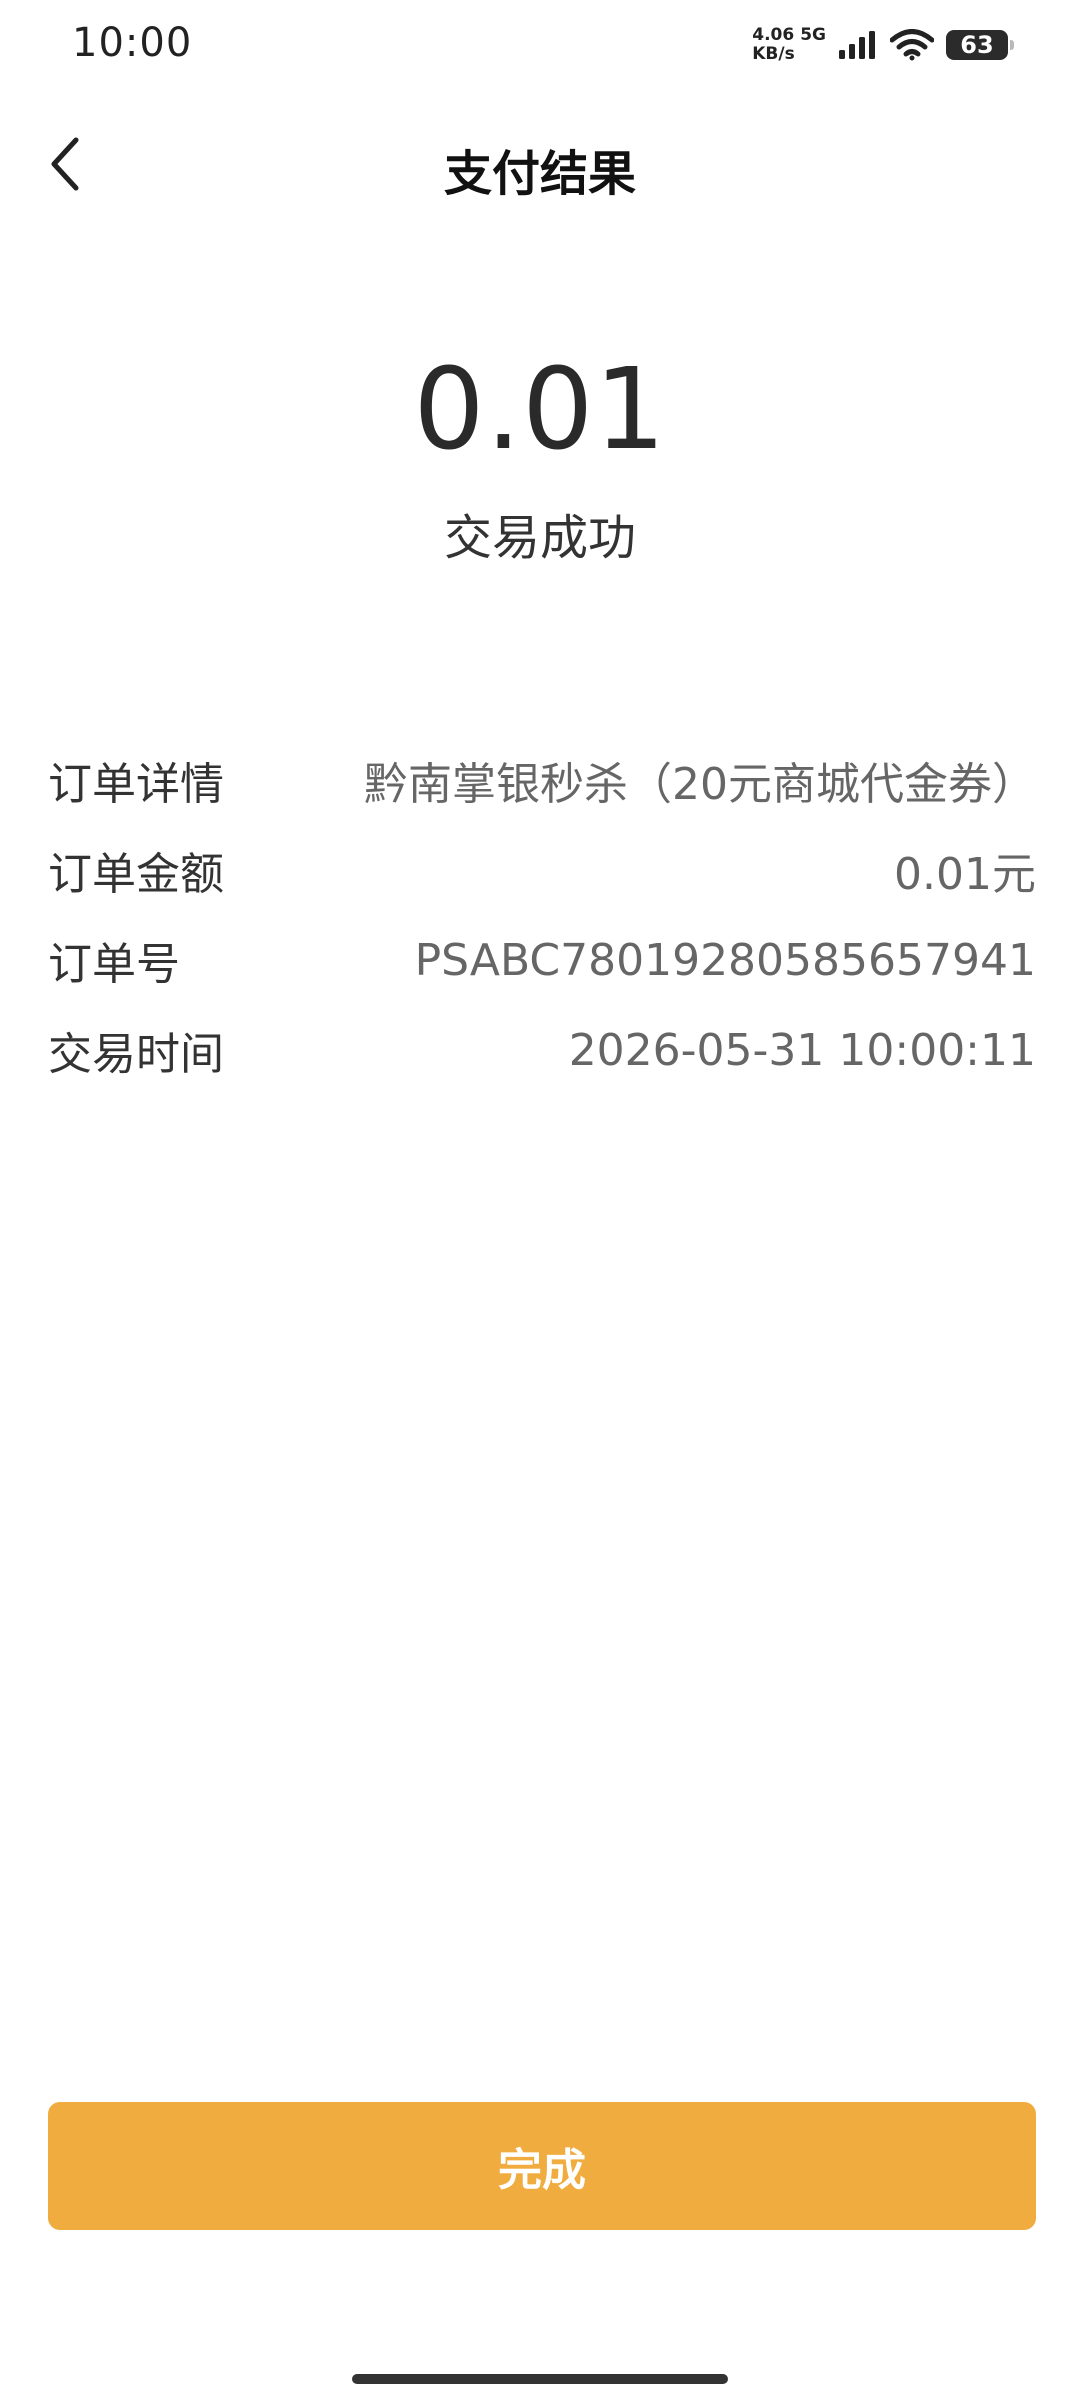 This screenshot has height=2400, width=1080. Describe the element at coordinates (912, 45) in the screenshot. I see `wifi-icon` at that location.